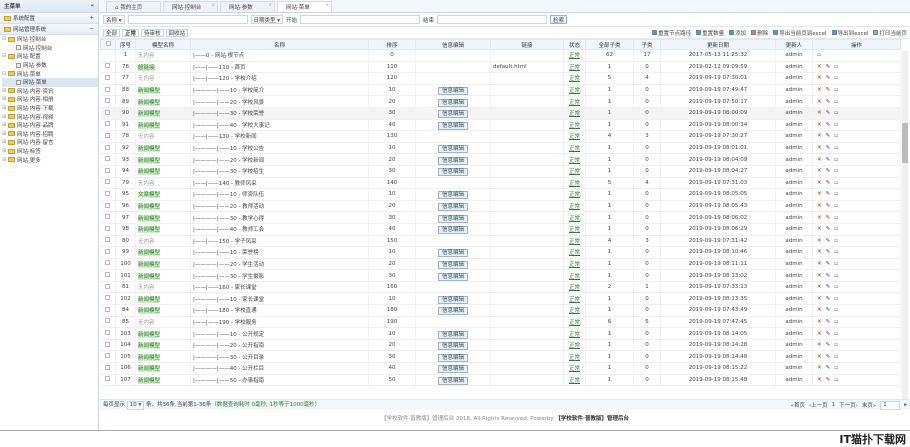 The height and width of the screenshot is (447, 910). Describe the element at coordinates (50, 142) in the screenshot. I see `tree-item: ⊞ 网站·内容·留言` at that location.